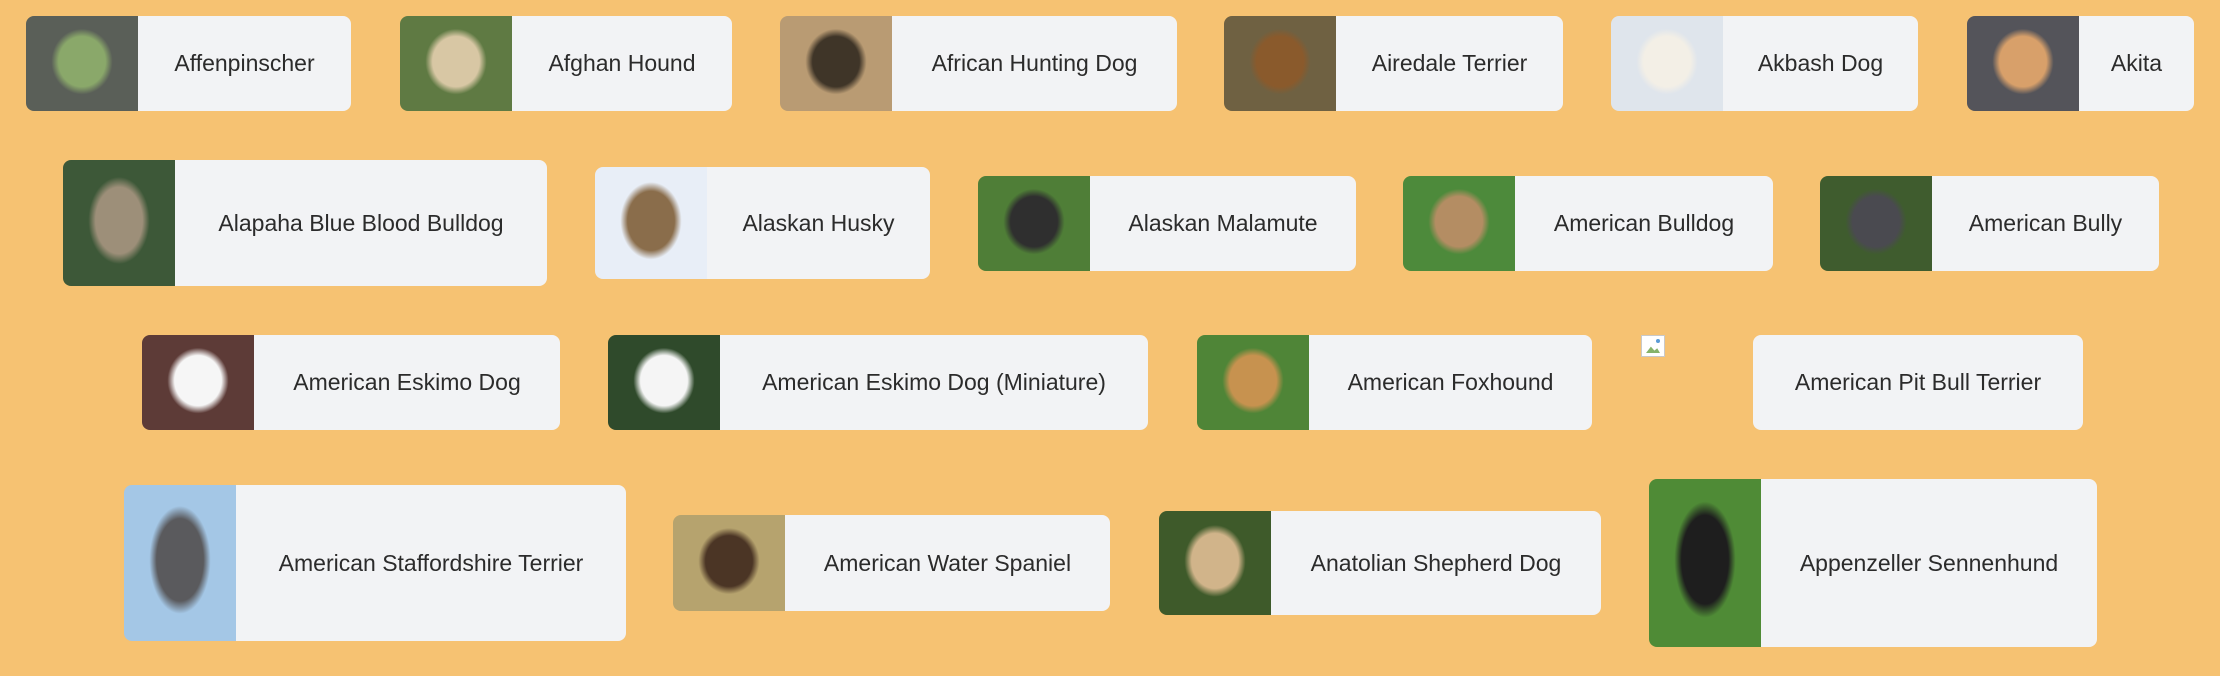 This screenshot has width=2220, height=676. What do you see at coordinates (622, 63) in the screenshot?
I see `breed-name: Afghan Hound` at bounding box center [622, 63].